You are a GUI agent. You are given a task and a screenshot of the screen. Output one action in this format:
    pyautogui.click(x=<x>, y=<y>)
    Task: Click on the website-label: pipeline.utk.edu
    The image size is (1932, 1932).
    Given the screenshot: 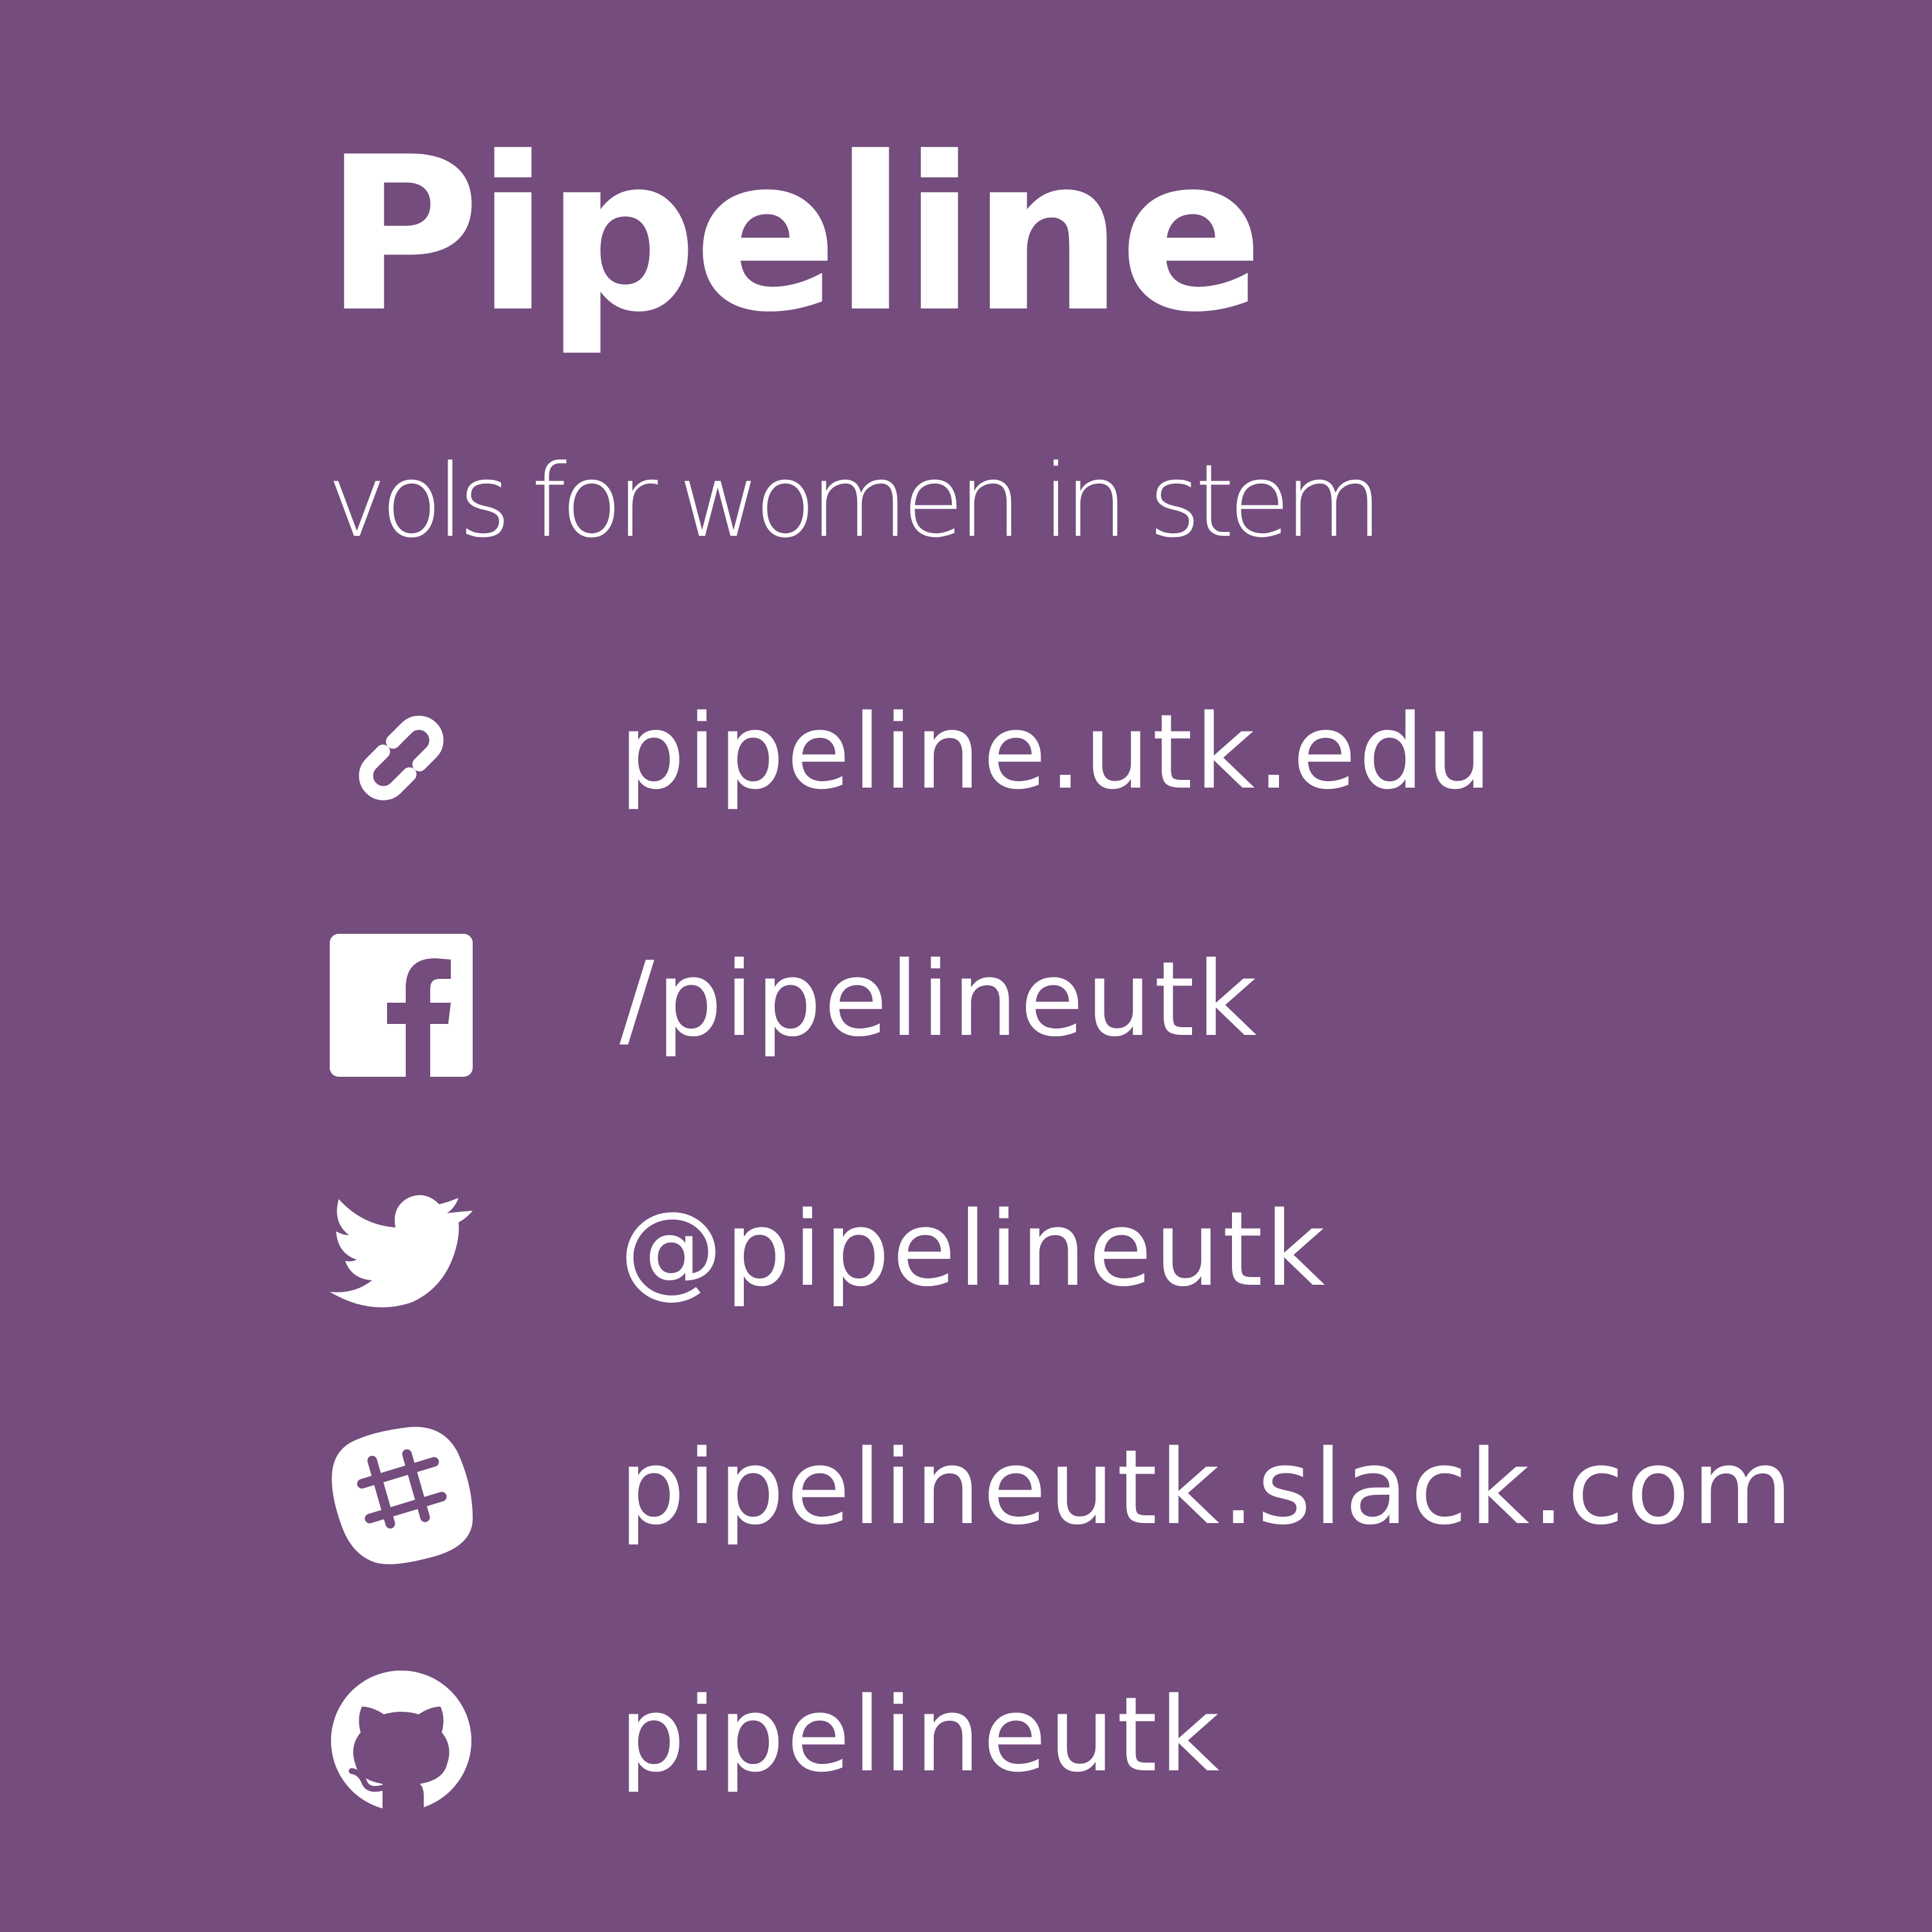 What is the action you would take?
    pyautogui.click(x=1058, y=752)
    